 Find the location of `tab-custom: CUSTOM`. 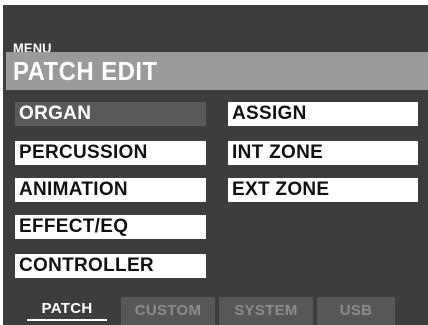

tab-custom: CUSTOM is located at coordinates (168, 311).